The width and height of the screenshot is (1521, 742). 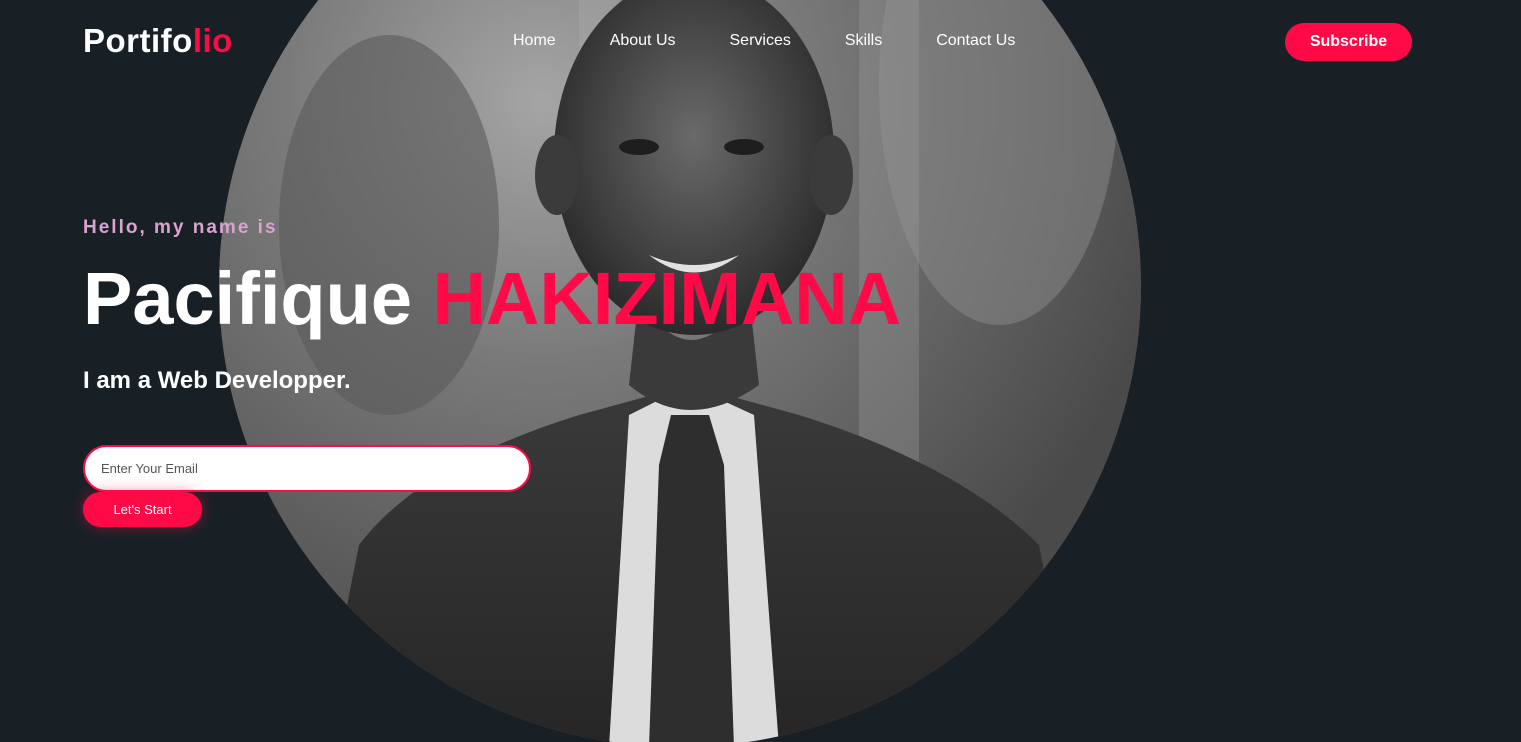 What do you see at coordinates (534, 41) in the screenshot?
I see `nav-home: Home` at bounding box center [534, 41].